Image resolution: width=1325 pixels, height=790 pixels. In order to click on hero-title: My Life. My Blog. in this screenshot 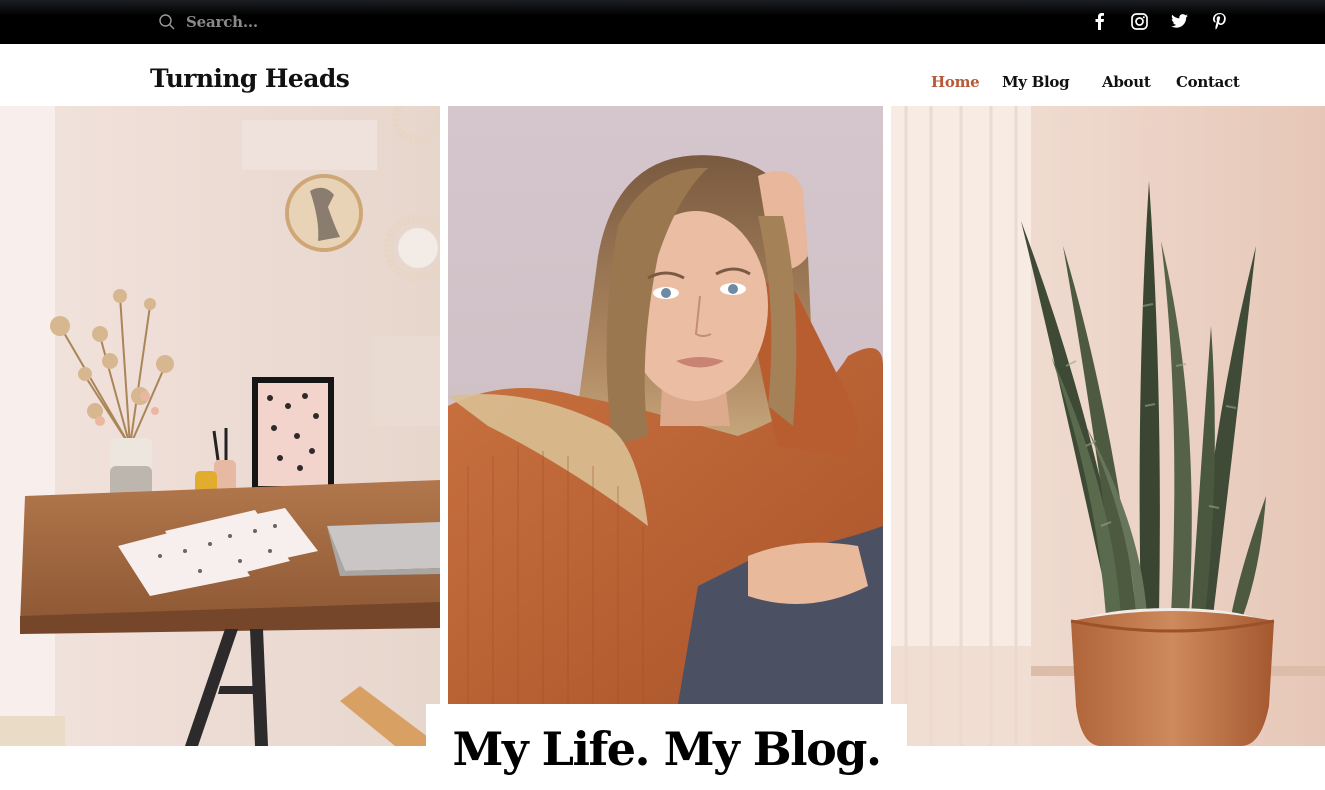, I will do `click(667, 749)`.